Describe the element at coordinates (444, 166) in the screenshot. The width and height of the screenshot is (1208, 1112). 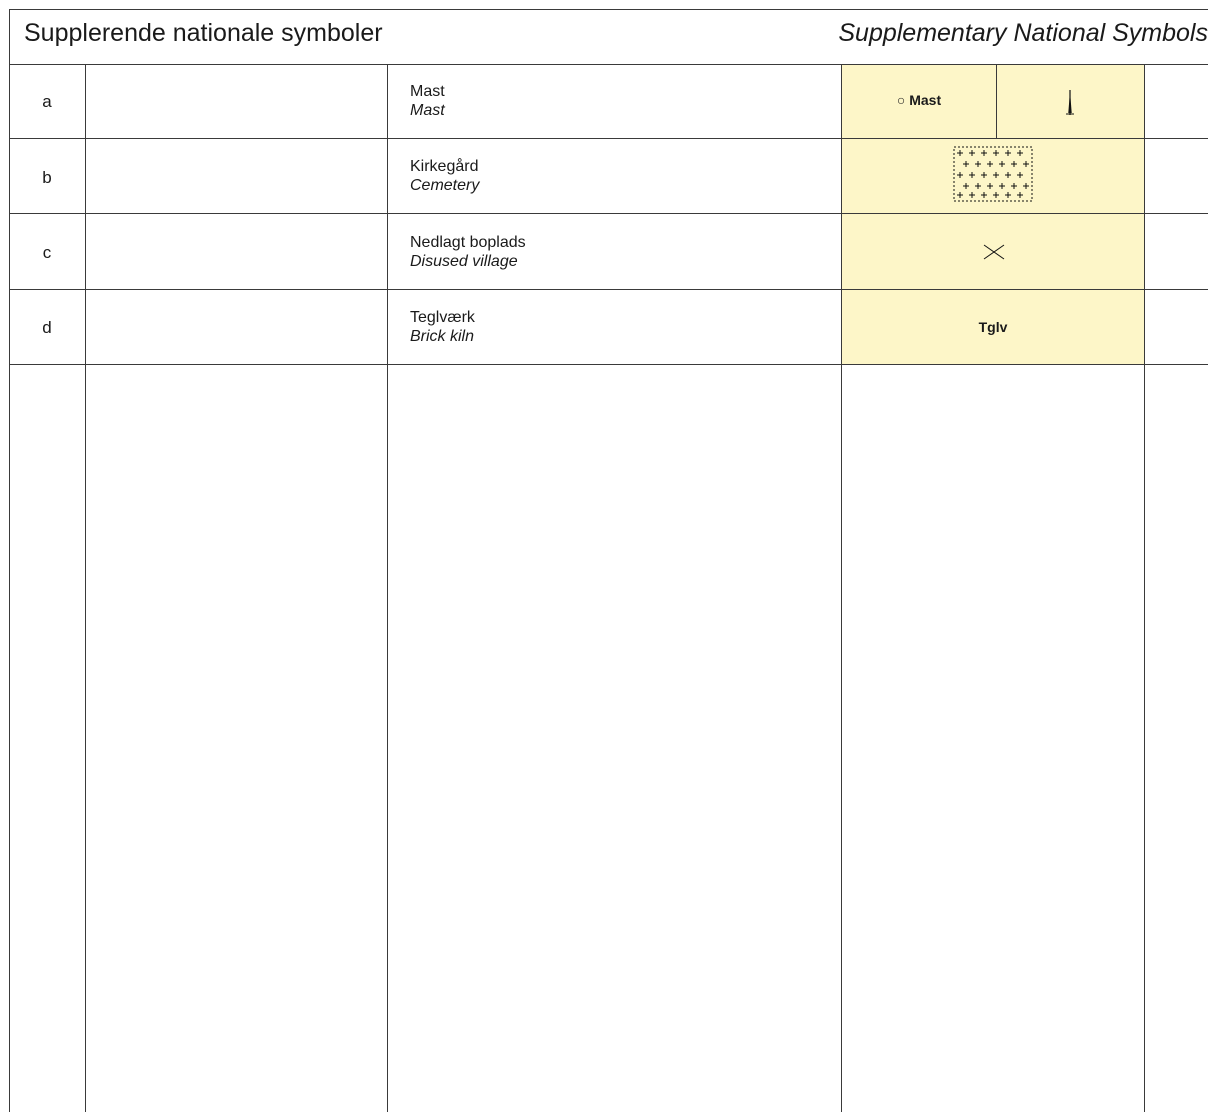
I see `name-danish: Kirkegård` at that location.